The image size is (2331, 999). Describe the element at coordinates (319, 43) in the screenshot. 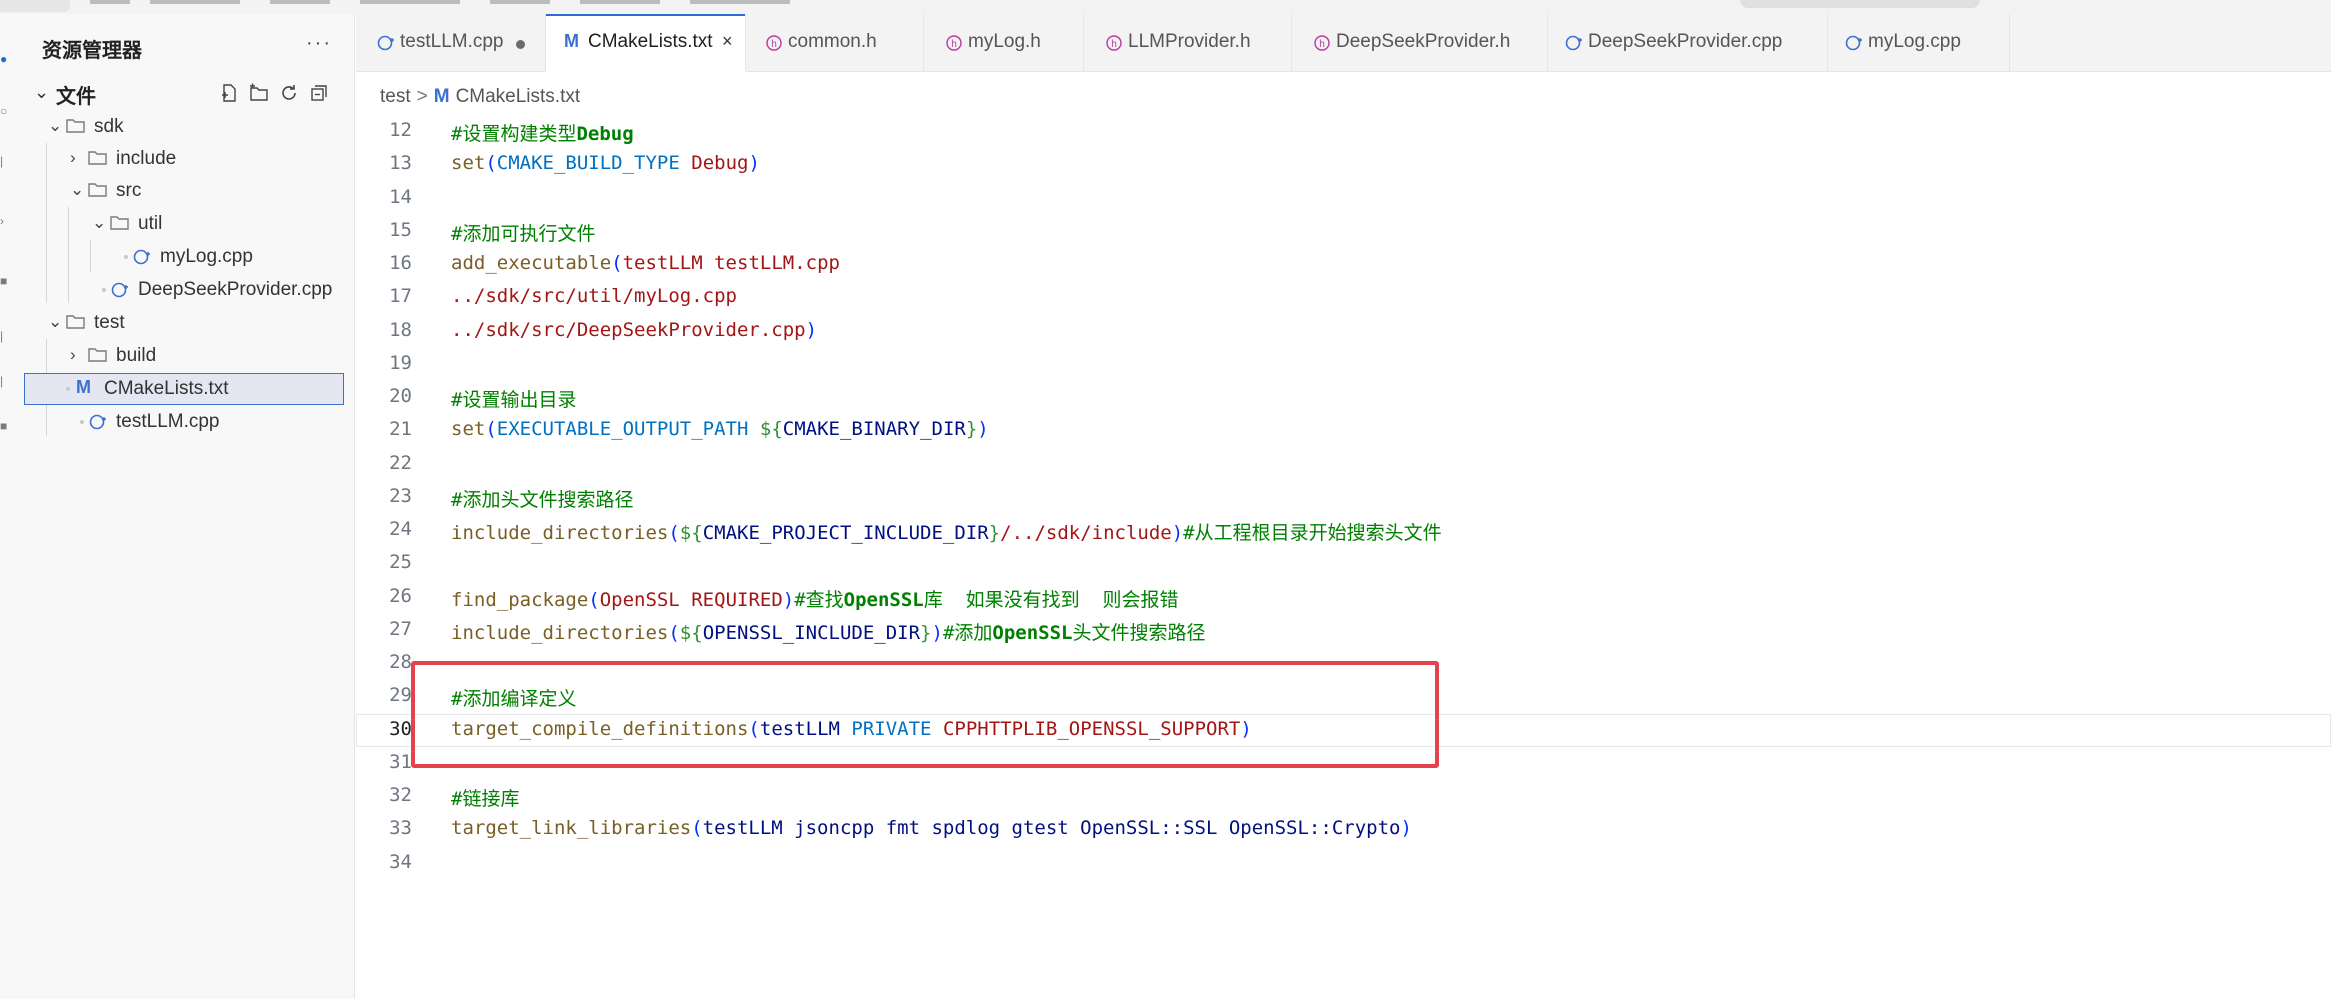

I see `more-actions-icon: ···` at that location.